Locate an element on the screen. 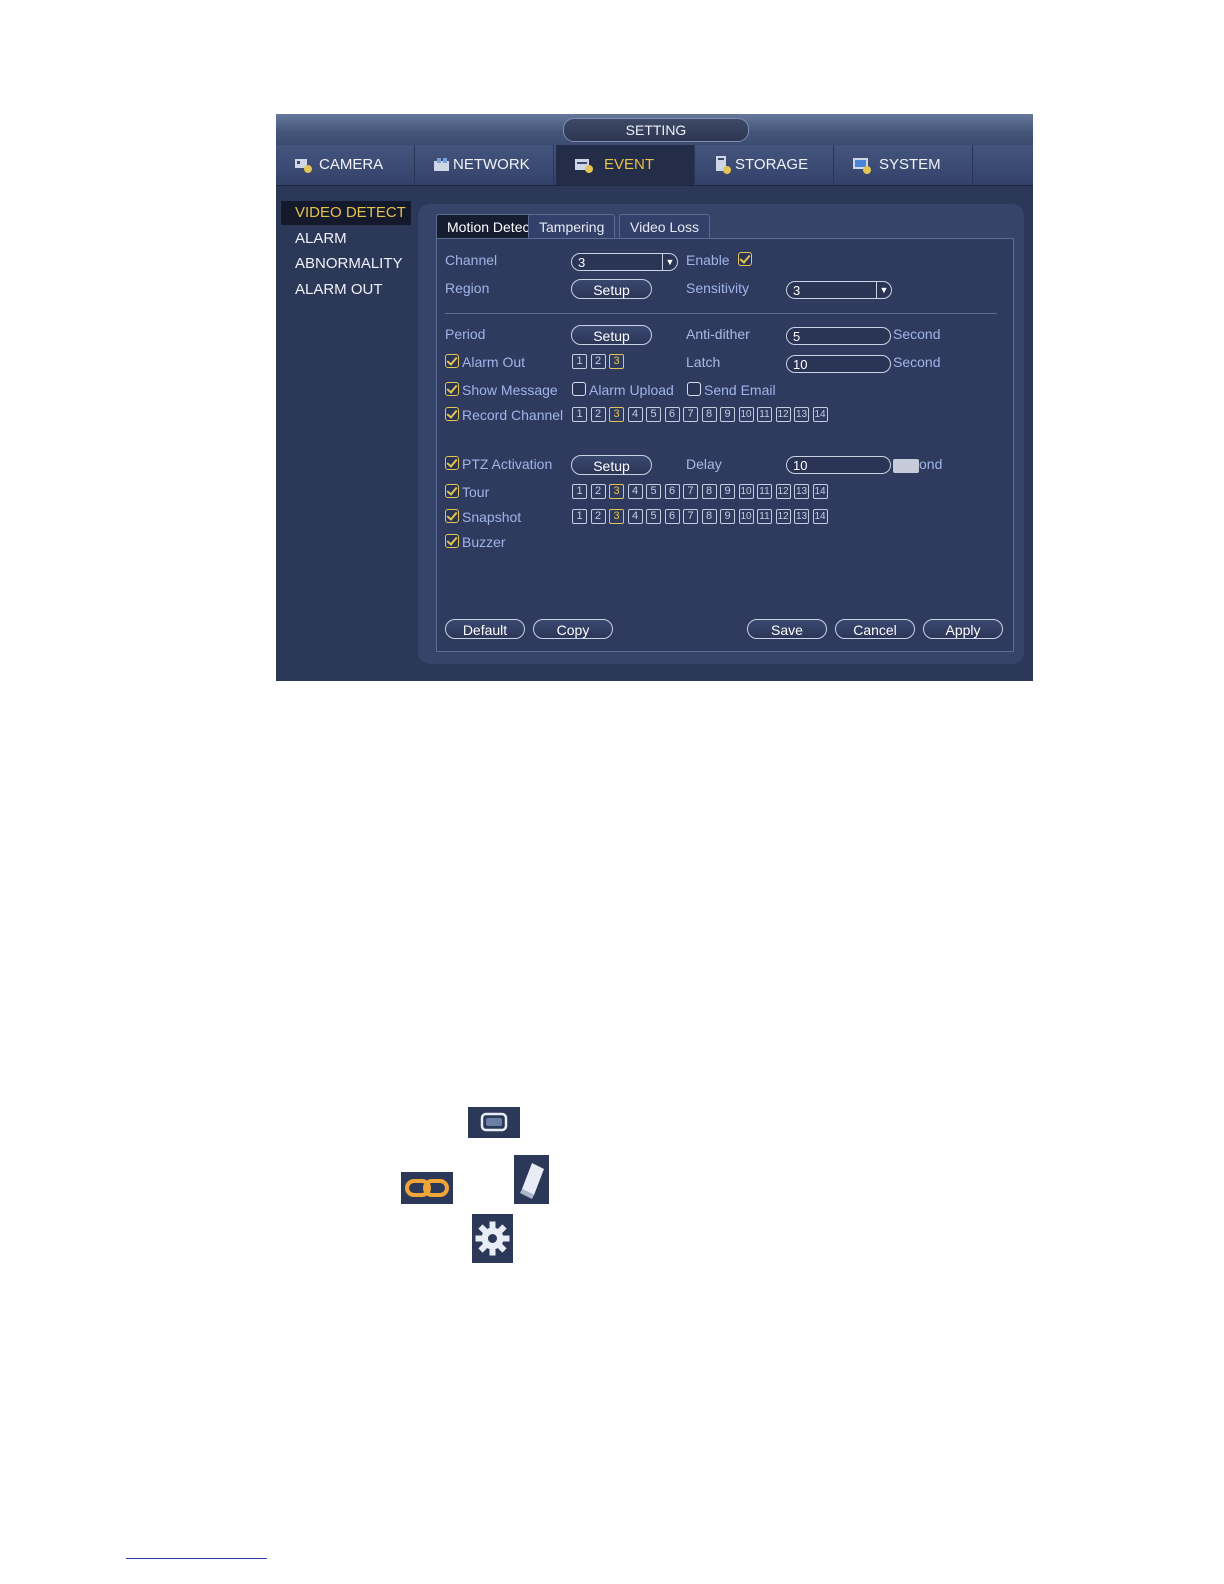 This screenshot has height=1584, width=1224. tour-channel-4: 4 is located at coordinates (635, 491).